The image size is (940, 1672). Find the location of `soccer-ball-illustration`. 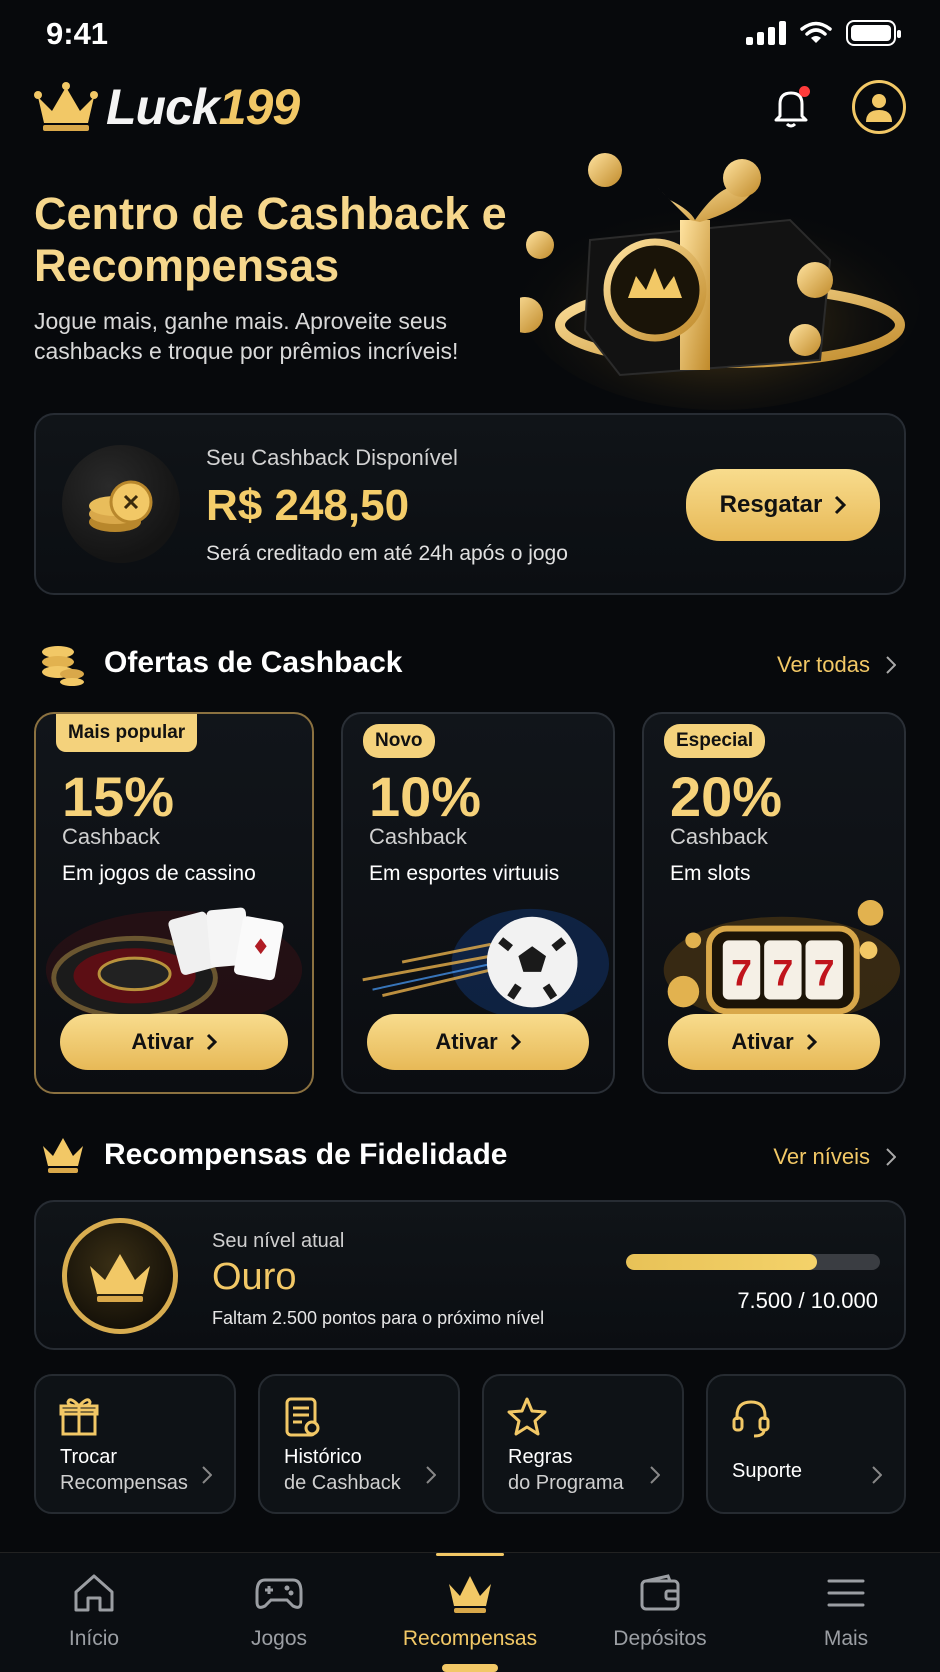

soccer-ball-illustration is located at coordinates (486, 964).